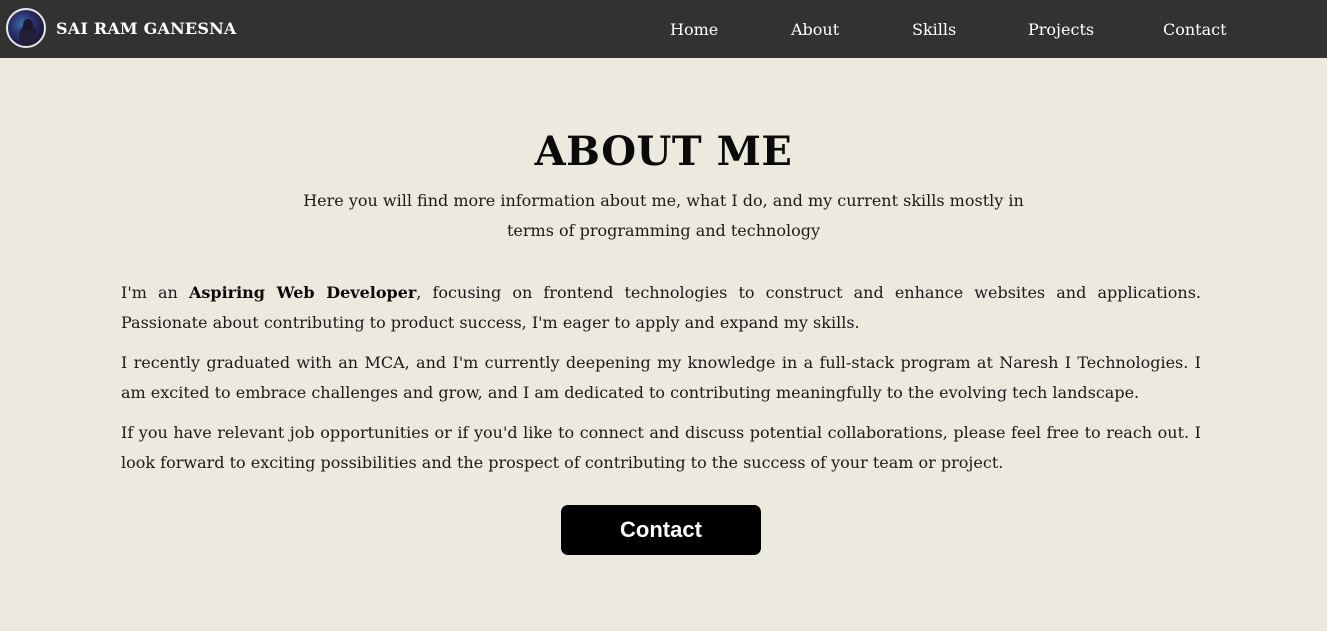  Describe the element at coordinates (302, 292) in the screenshot. I see `highlight-role: Aspiring Web Developer` at that location.